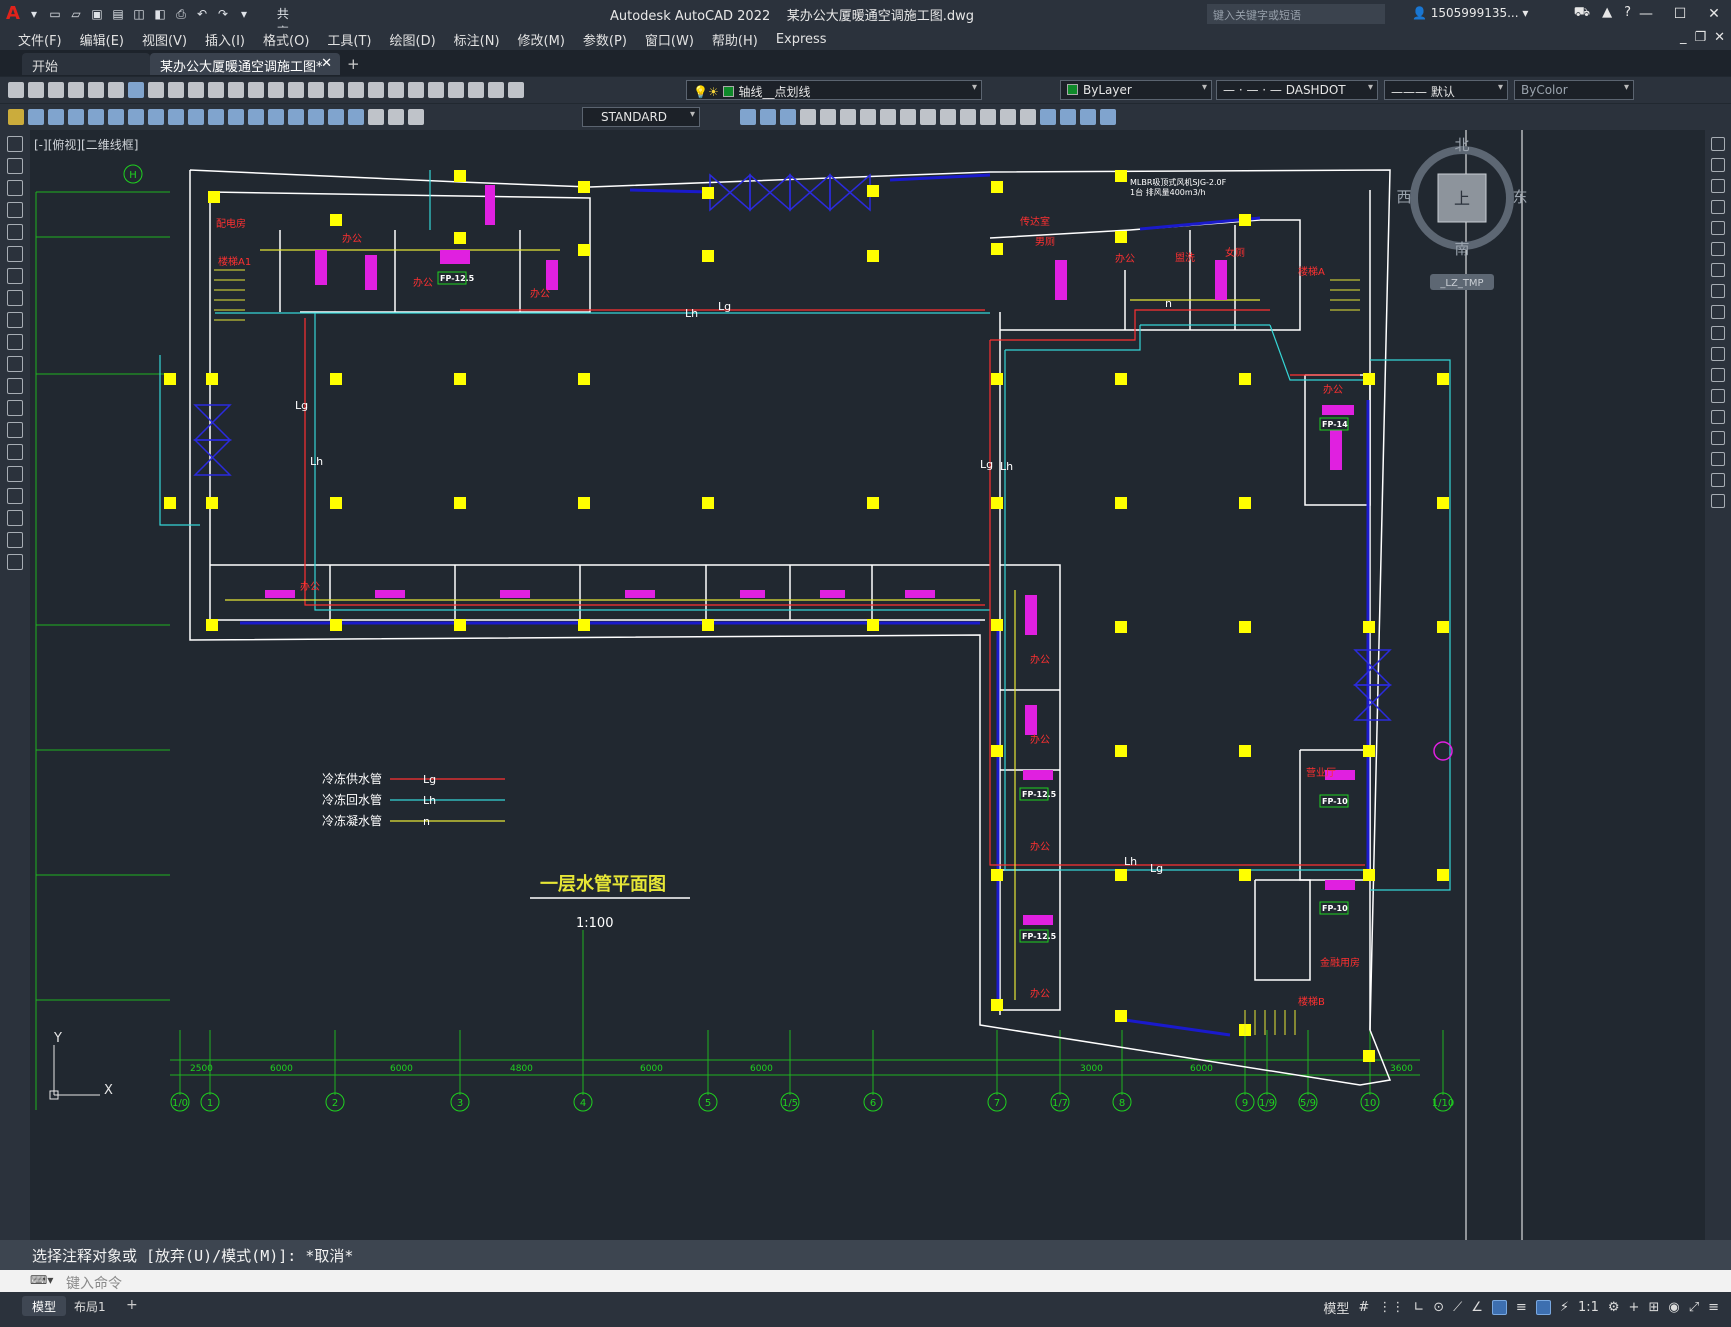 Image resolution: width=1731 pixels, height=1327 pixels. What do you see at coordinates (1713, 1307) in the screenshot?
I see `customize-status-icon: ≡` at bounding box center [1713, 1307].